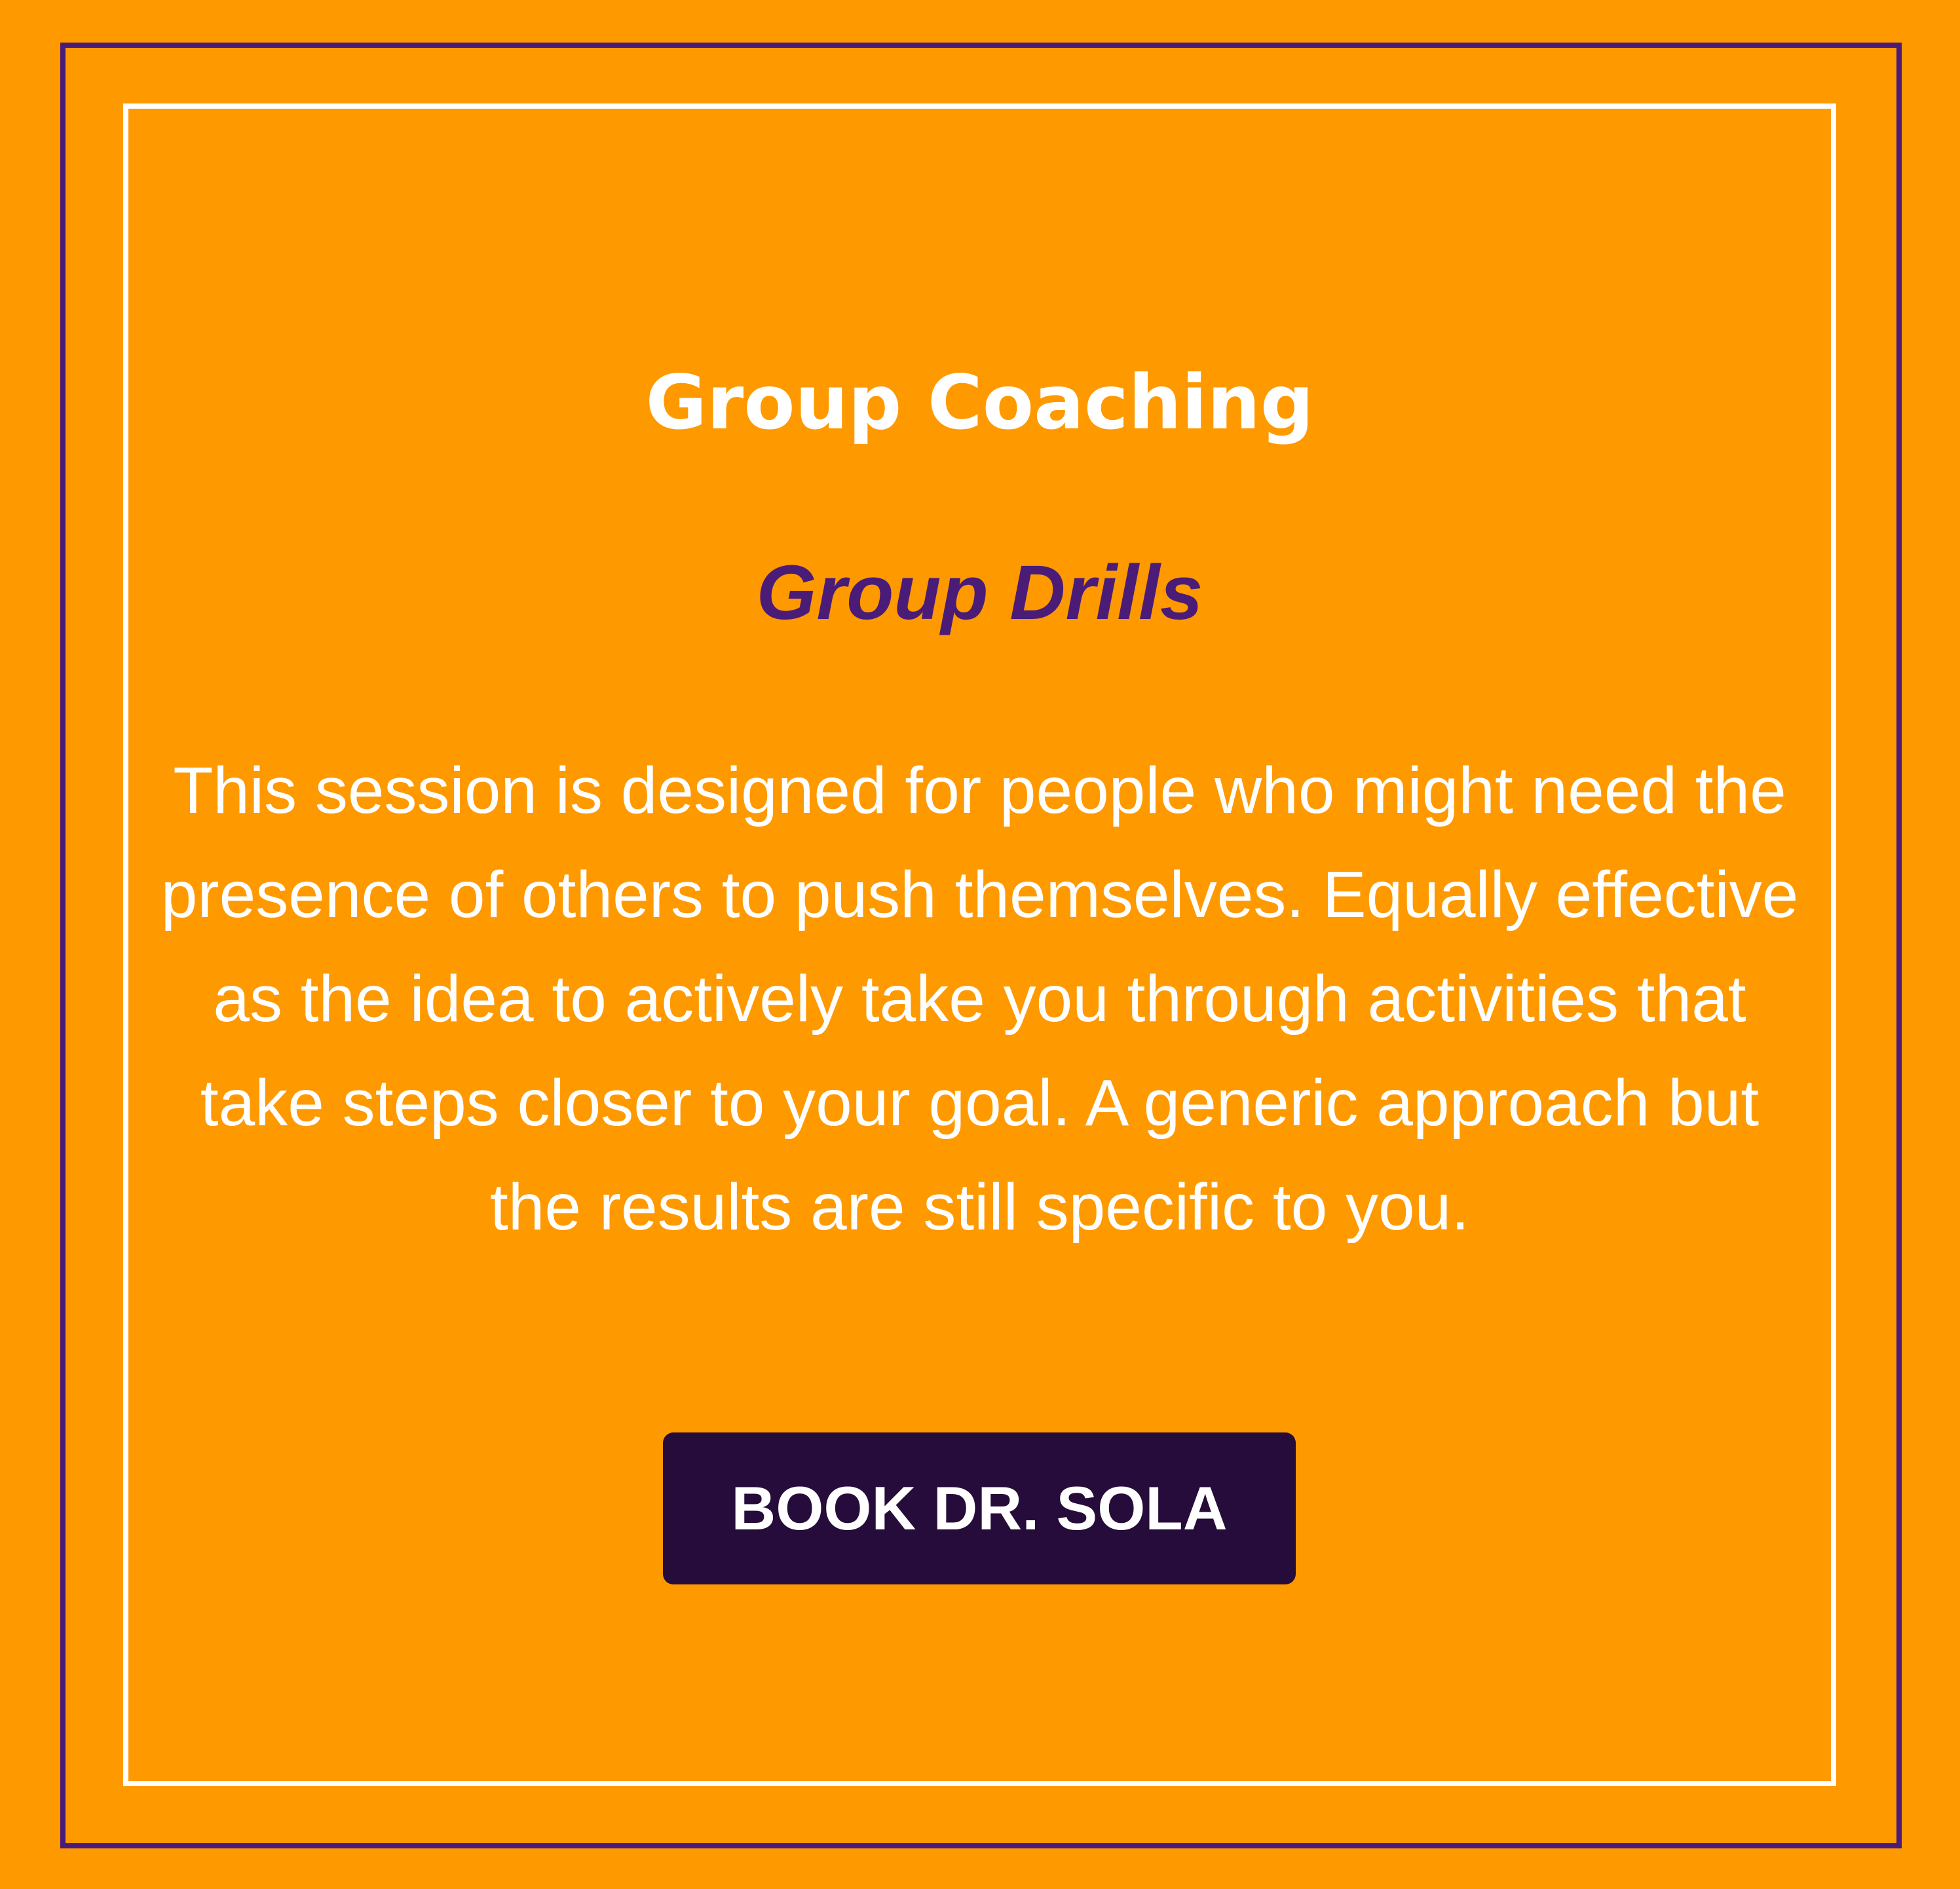 This screenshot has height=1889, width=1960. Describe the element at coordinates (979, 593) in the screenshot. I see `card-subtitle: Group Drills` at that location.